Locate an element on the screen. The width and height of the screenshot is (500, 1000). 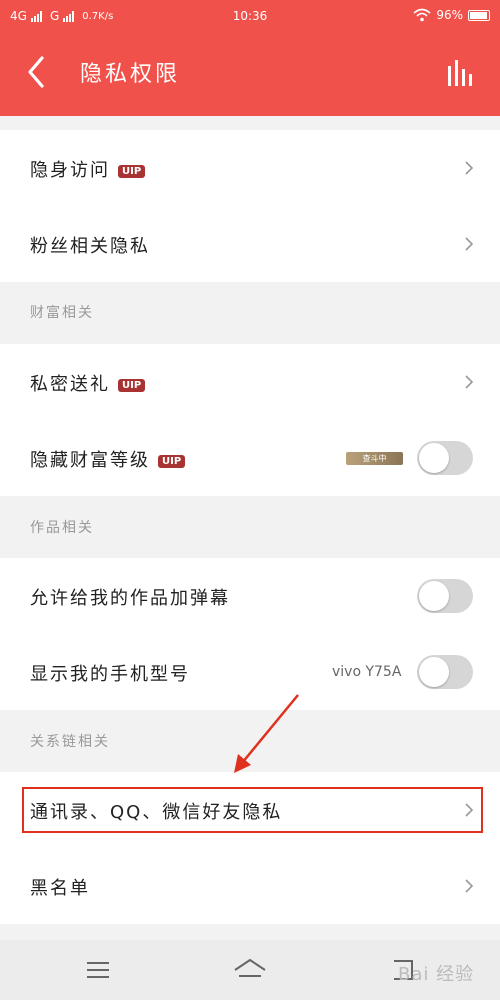
row-label: 显示我的手机型号 is located at coordinates (110, 674).